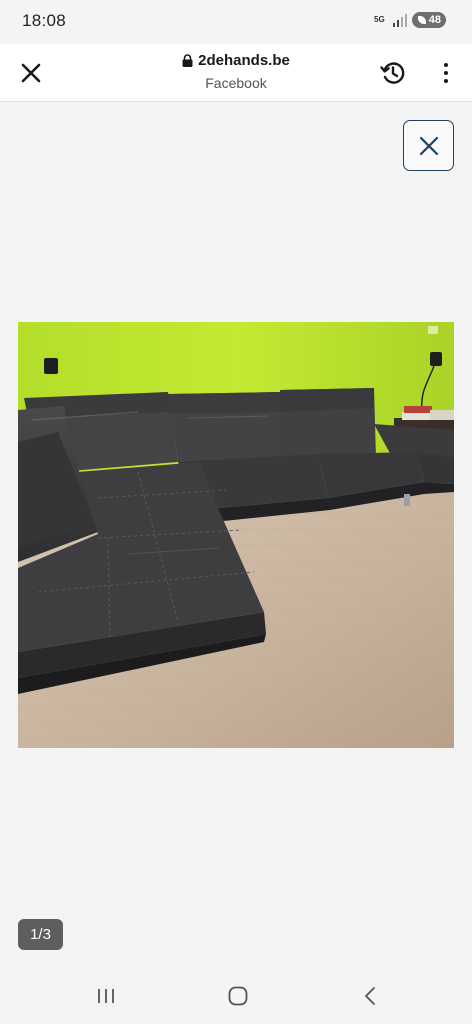 This screenshot has height=1024, width=472. Describe the element at coordinates (236, 22) in the screenshot. I see `status-bar: 18:08 5G 48` at that location.